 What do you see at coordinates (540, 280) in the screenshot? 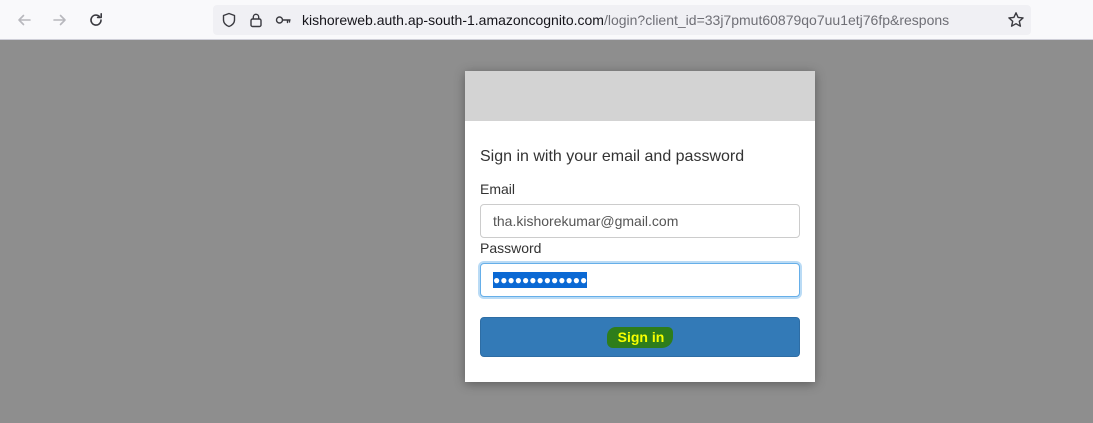
I see `password-value: ●●●●●●●●●●●●●` at bounding box center [540, 280].